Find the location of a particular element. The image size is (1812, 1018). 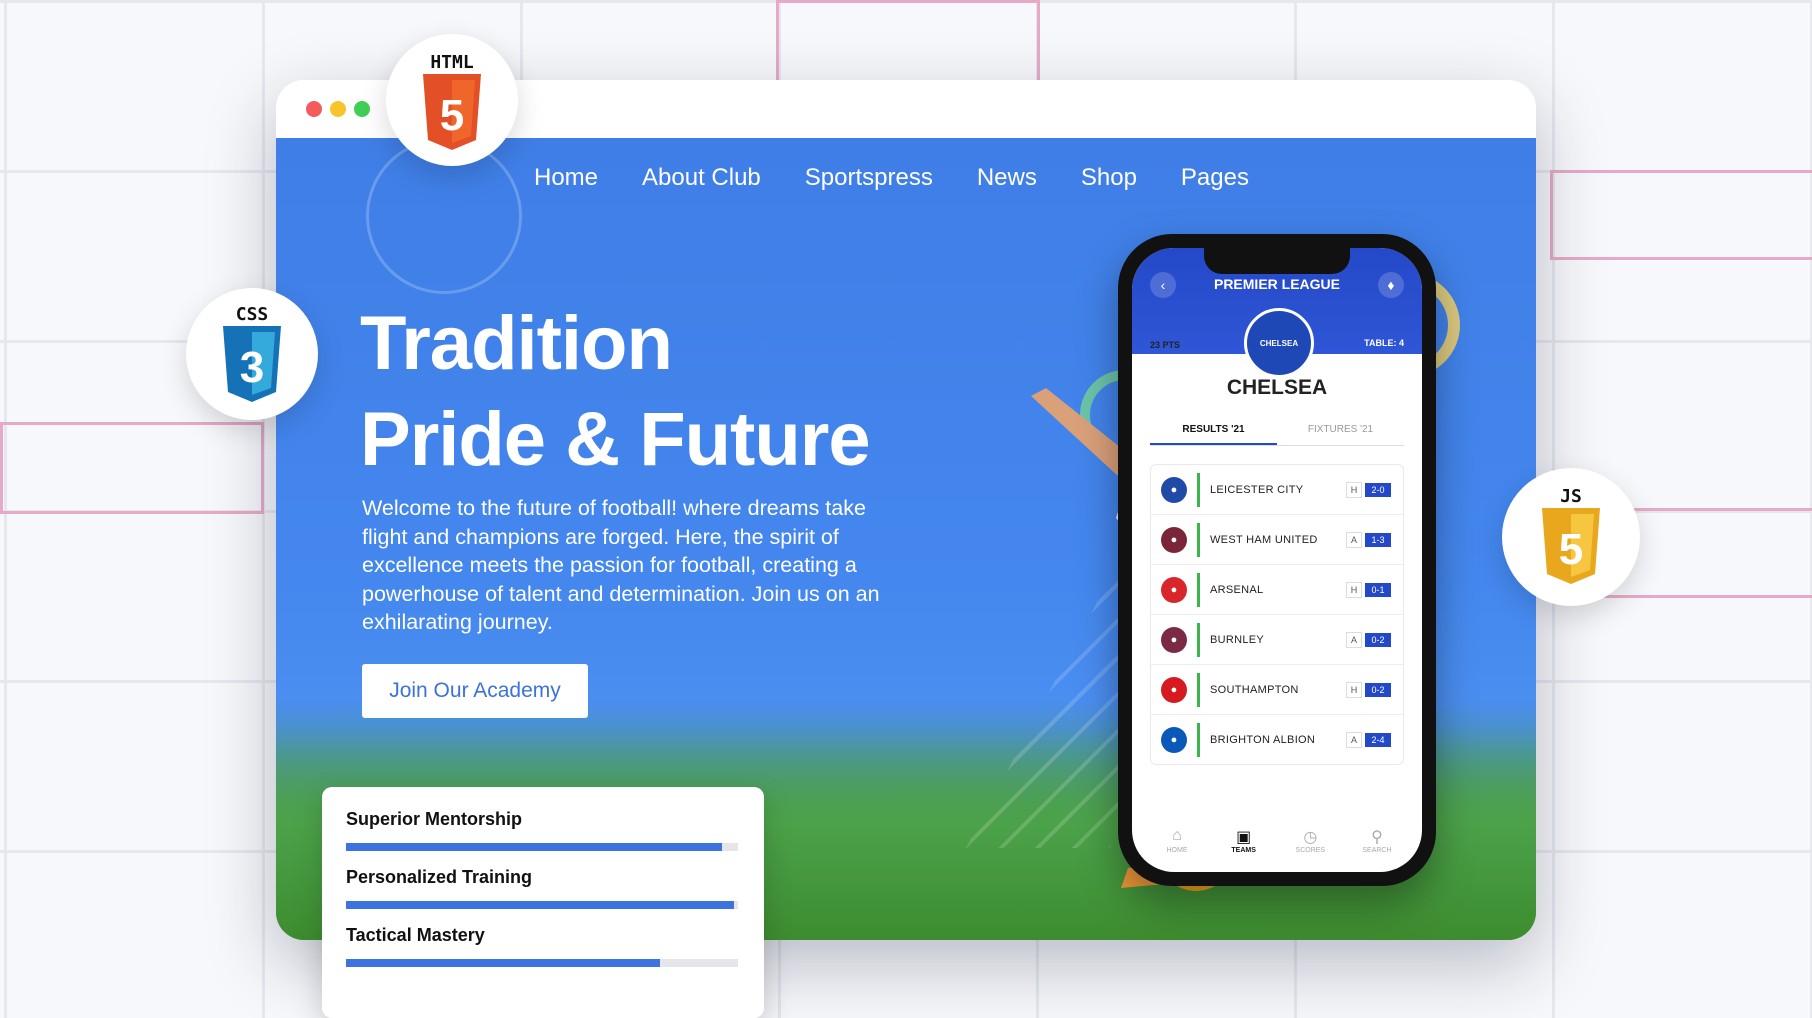

southampton-badge-icon: ● is located at coordinates (1174, 689).